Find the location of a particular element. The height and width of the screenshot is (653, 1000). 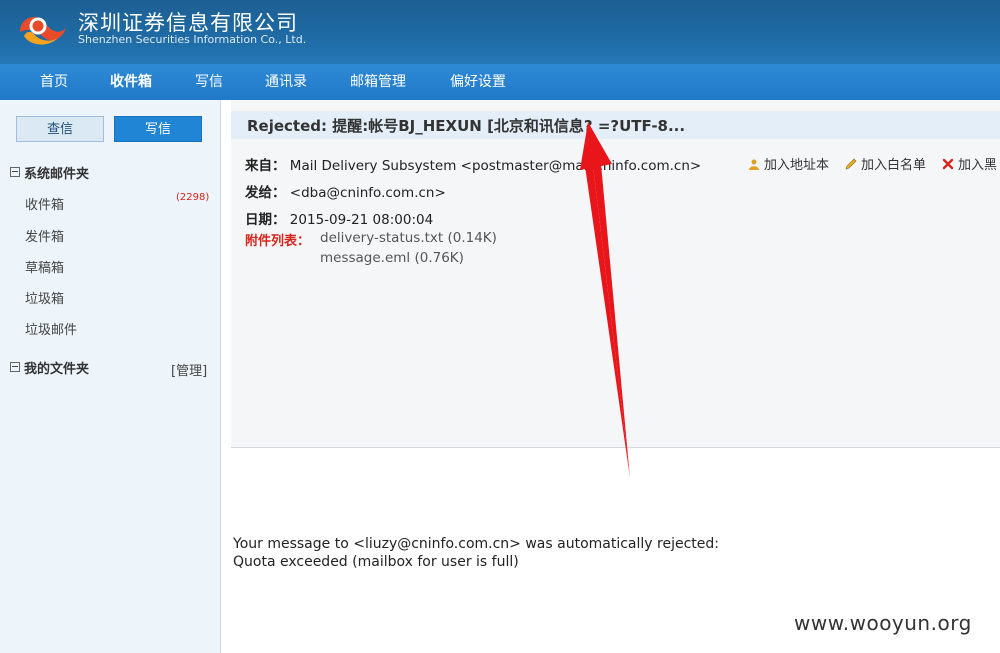

nav-compose: 写信 is located at coordinates (209, 82).